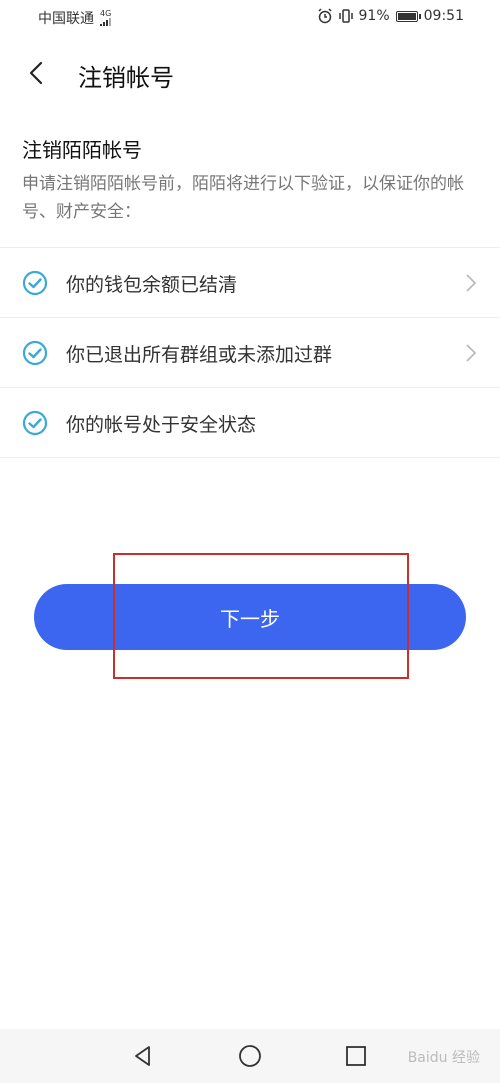 The height and width of the screenshot is (1083, 500). Describe the element at coordinates (152, 285) in the screenshot. I see `check-item-label: 你的钱包余额已结清` at that location.